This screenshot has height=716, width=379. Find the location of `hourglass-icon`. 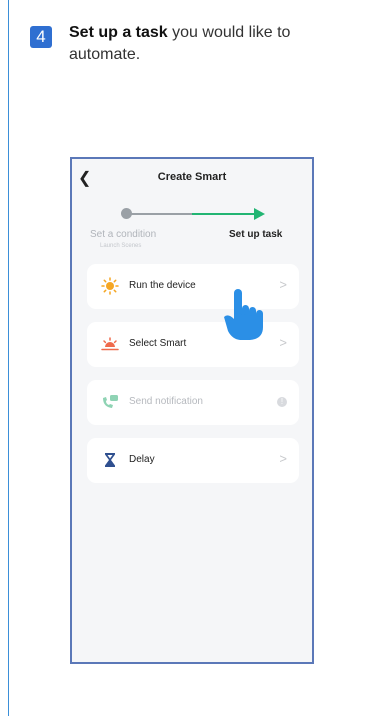

hourglass-icon is located at coordinates (110, 460).